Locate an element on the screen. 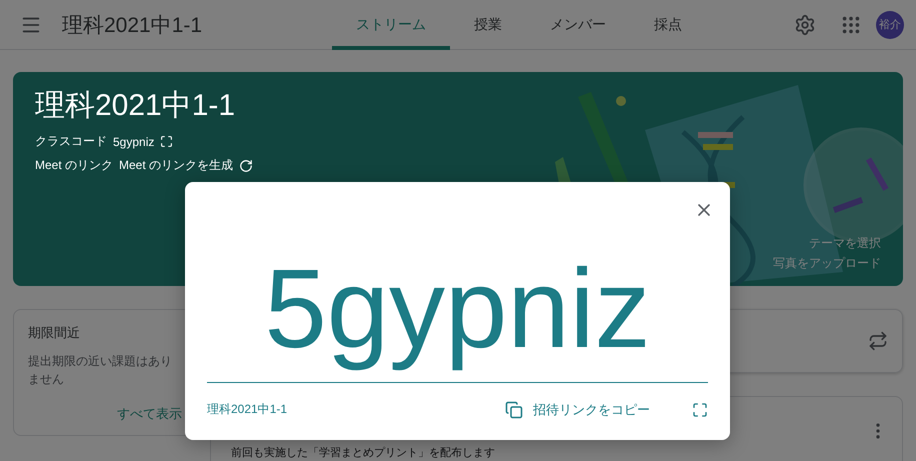  view-all-link: すべて表示 is located at coordinates (149, 414).